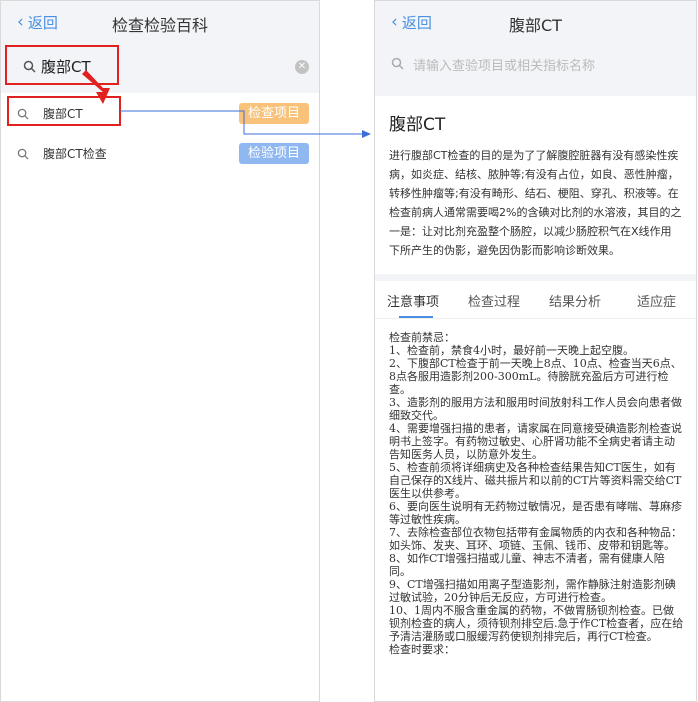 Image resolution: width=698 pixels, height=702 pixels. What do you see at coordinates (226, 104) in the screenshot?
I see `annotation-arrows` at bounding box center [226, 104].